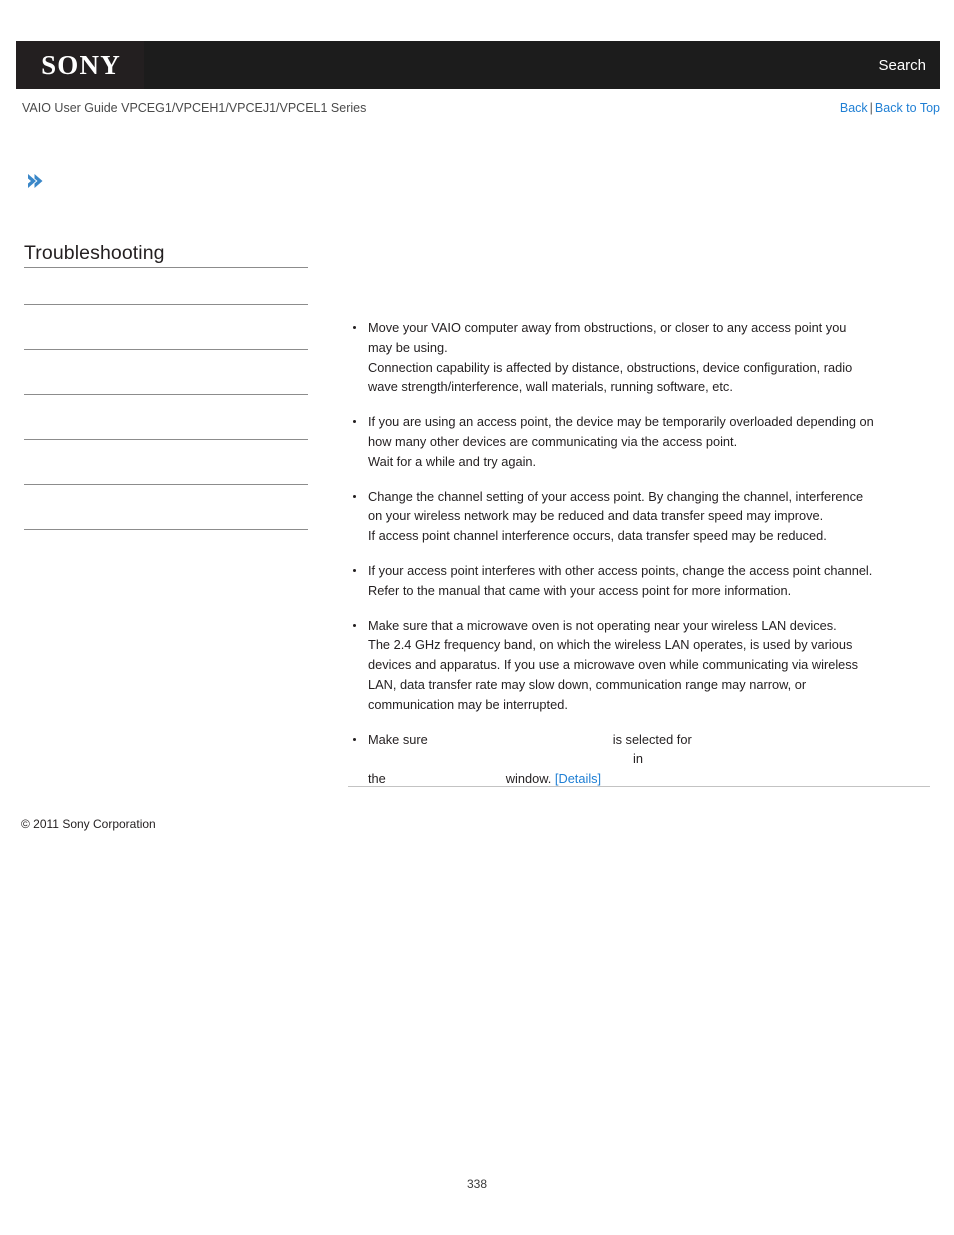 This screenshot has height=1235, width=954. I want to click on bullet-text-segment: window., so click(528, 779).